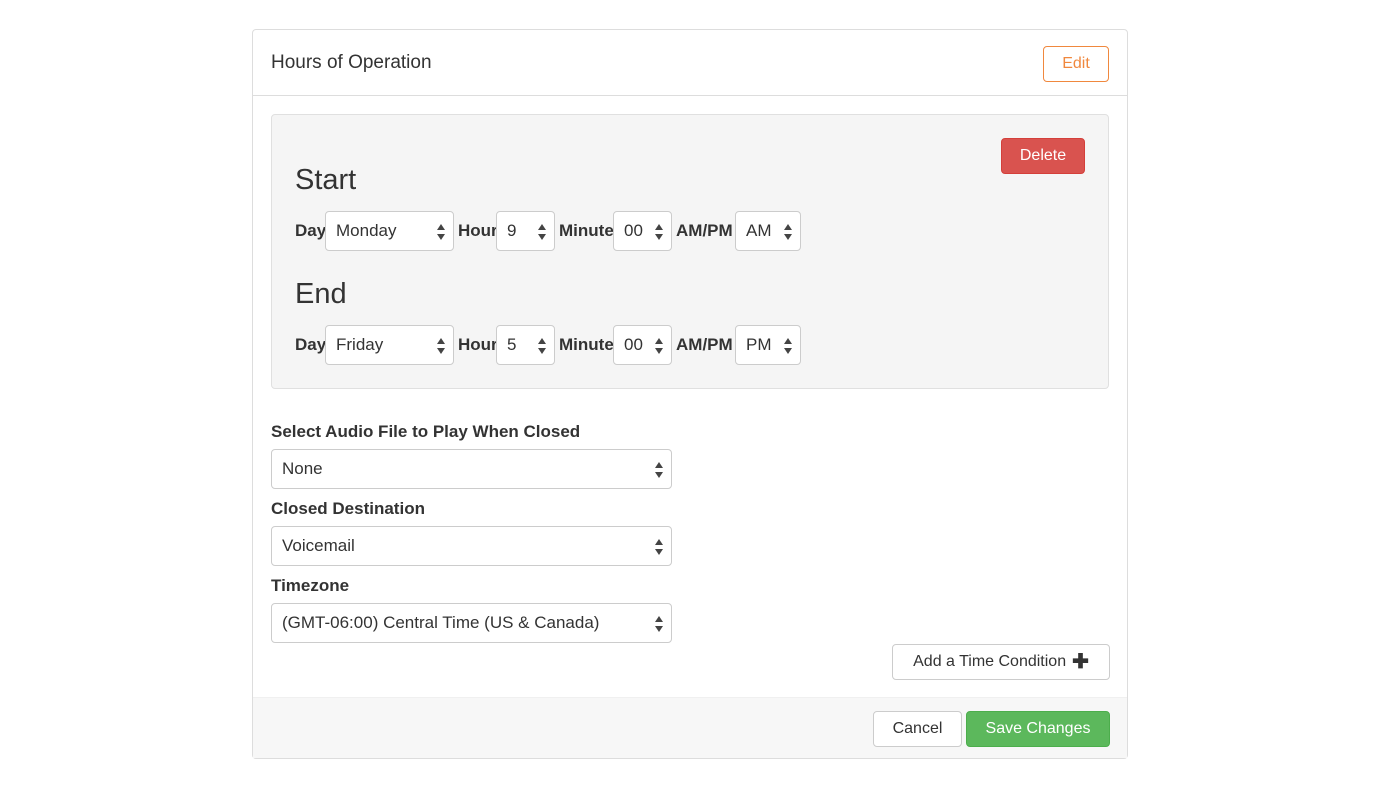 This screenshot has width=1400, height=788. I want to click on panel-header: Hours of Operation Edit, so click(690, 63).